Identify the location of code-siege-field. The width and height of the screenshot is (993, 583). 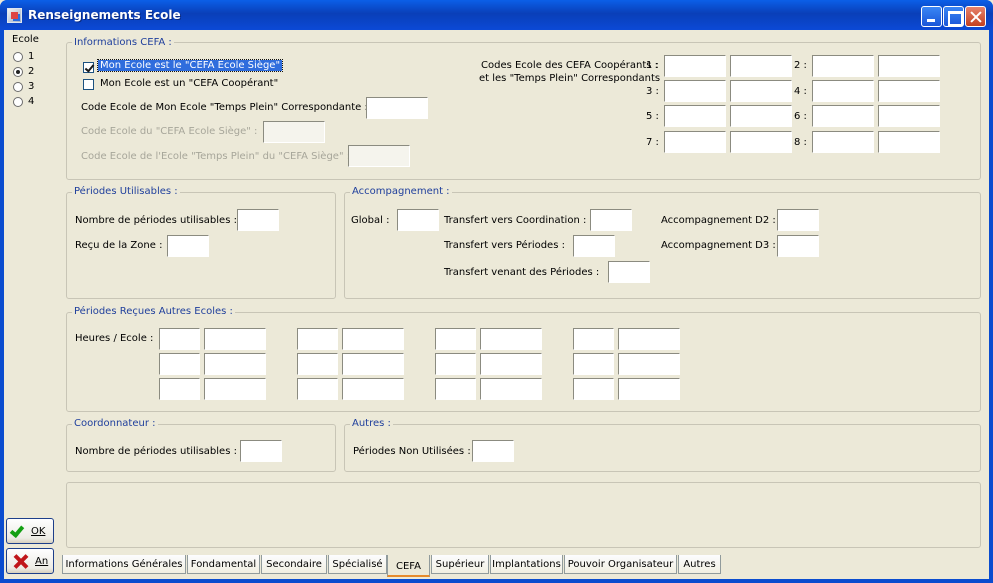
(294, 132).